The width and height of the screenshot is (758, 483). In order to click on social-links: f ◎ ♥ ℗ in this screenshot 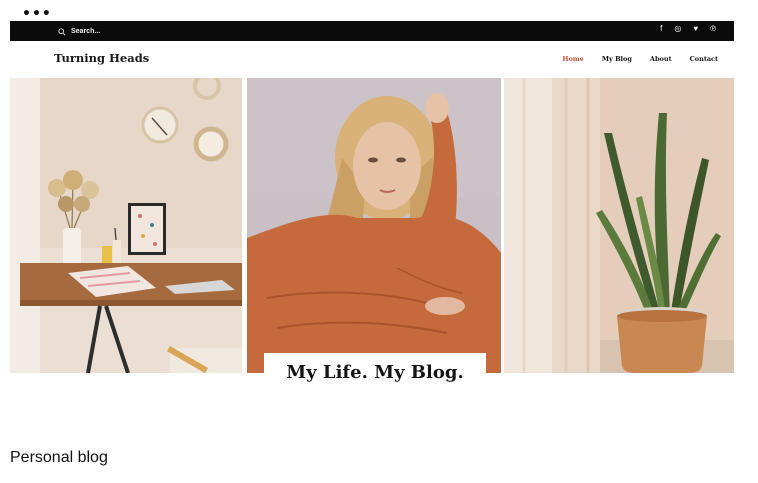, I will do `click(688, 28)`.